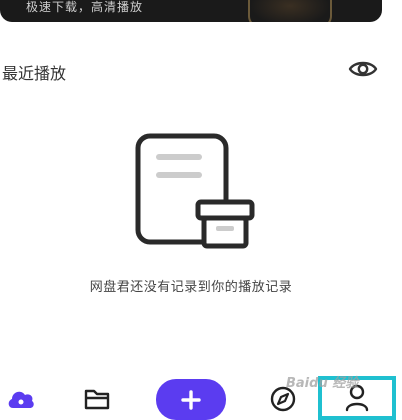 The width and height of the screenshot is (402, 420). I want to click on user-icon, so click(357, 398).